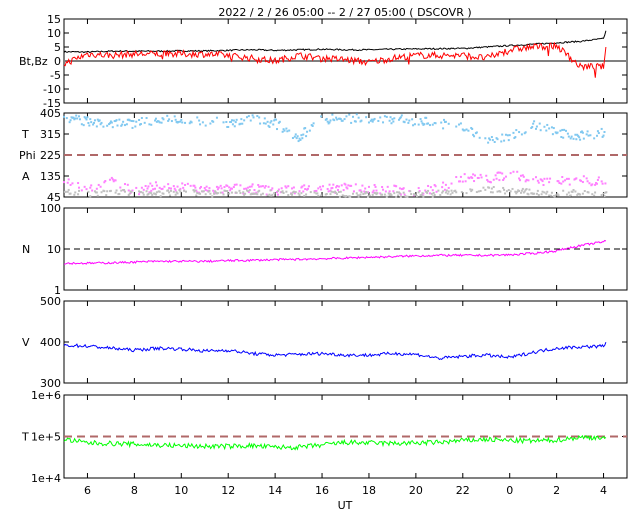  What do you see at coordinates (335, 252) in the screenshot?
I see `series-n` at bounding box center [335, 252].